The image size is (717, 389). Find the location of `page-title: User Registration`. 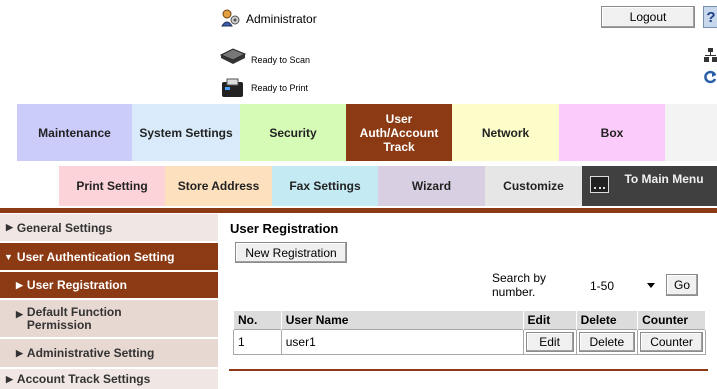

page-title: User Registration is located at coordinates (284, 228).